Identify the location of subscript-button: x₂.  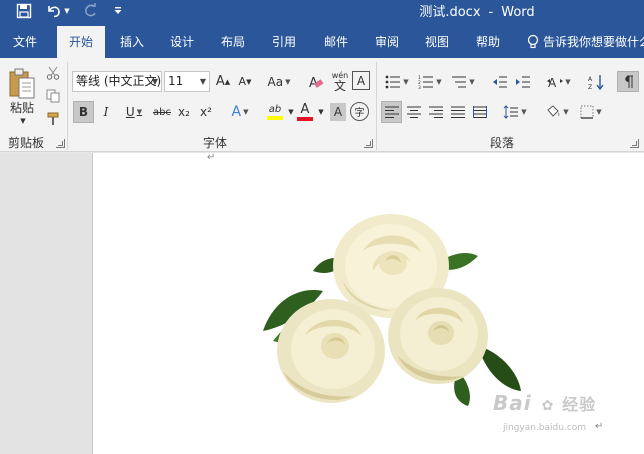
(184, 112).